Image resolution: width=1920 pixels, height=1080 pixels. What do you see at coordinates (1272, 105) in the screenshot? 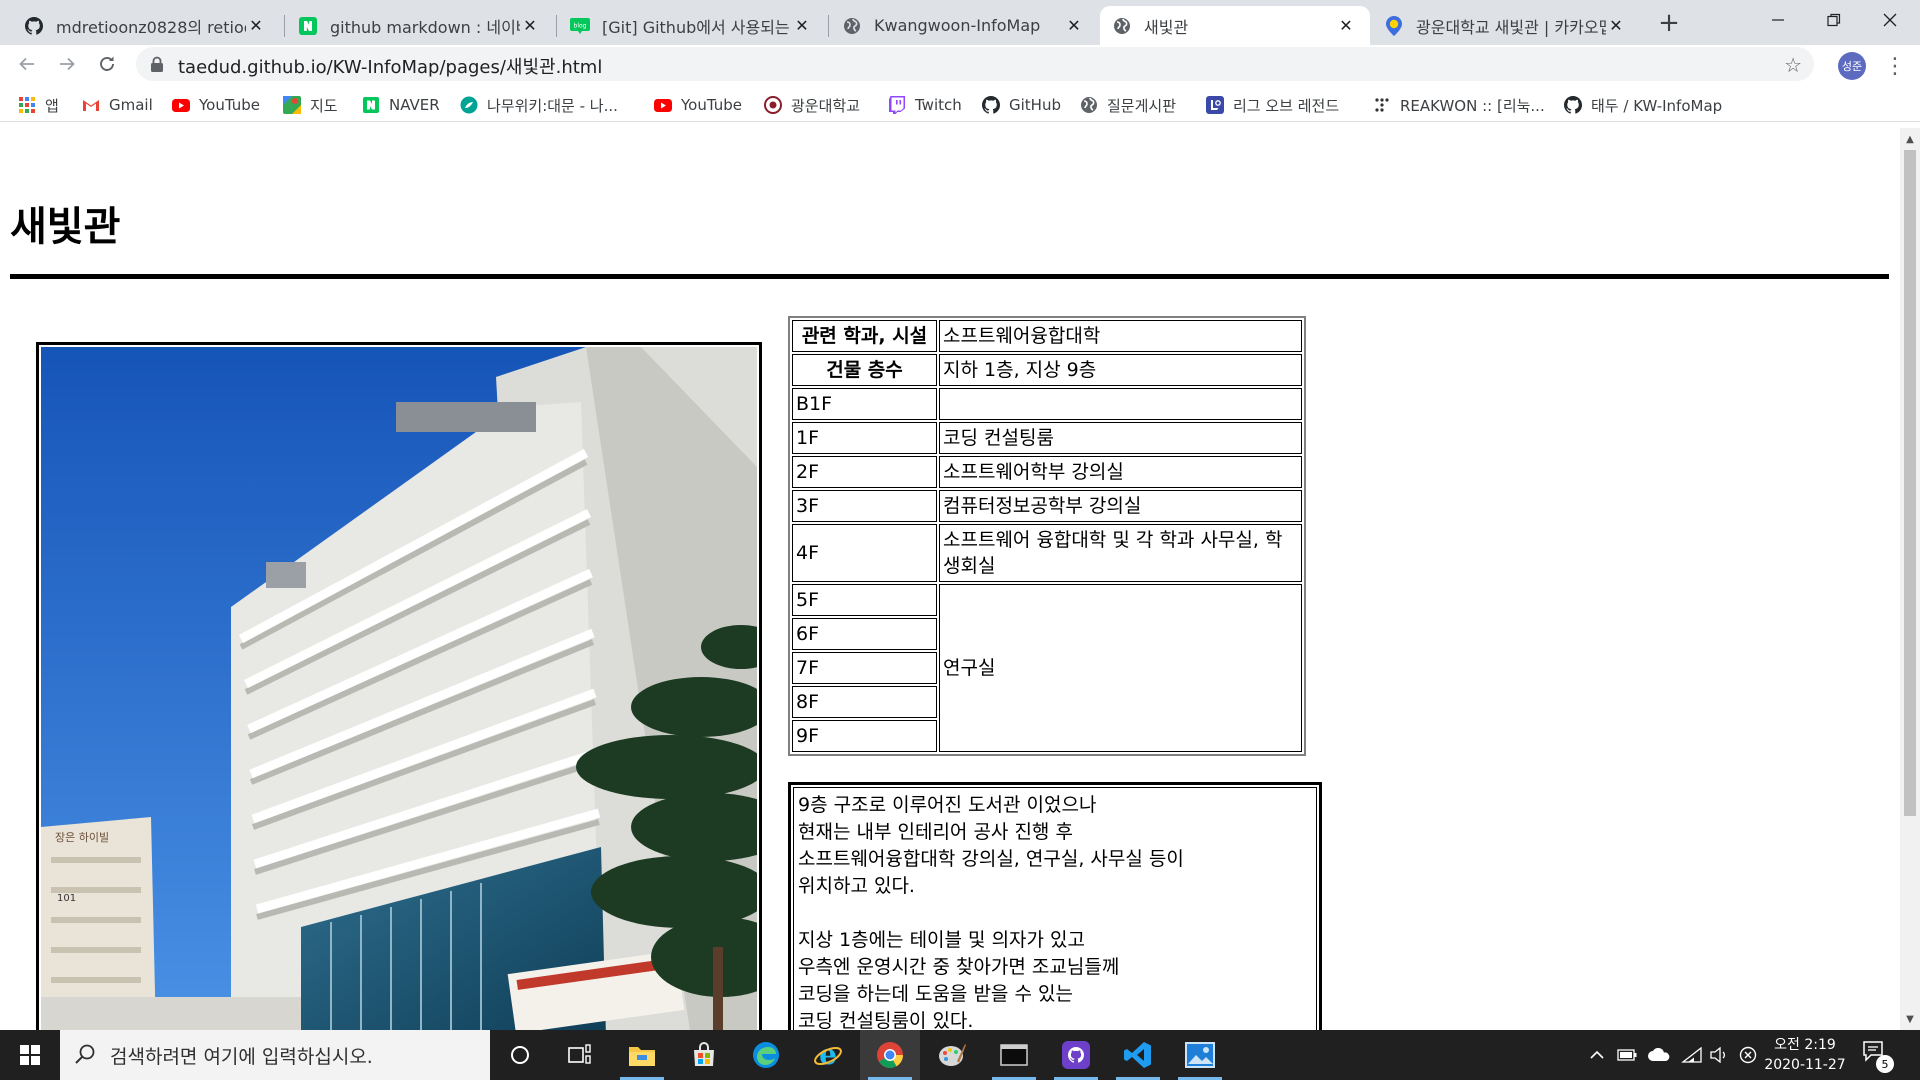
I see `bookmark-league: 리그 오브 레전드` at bounding box center [1272, 105].